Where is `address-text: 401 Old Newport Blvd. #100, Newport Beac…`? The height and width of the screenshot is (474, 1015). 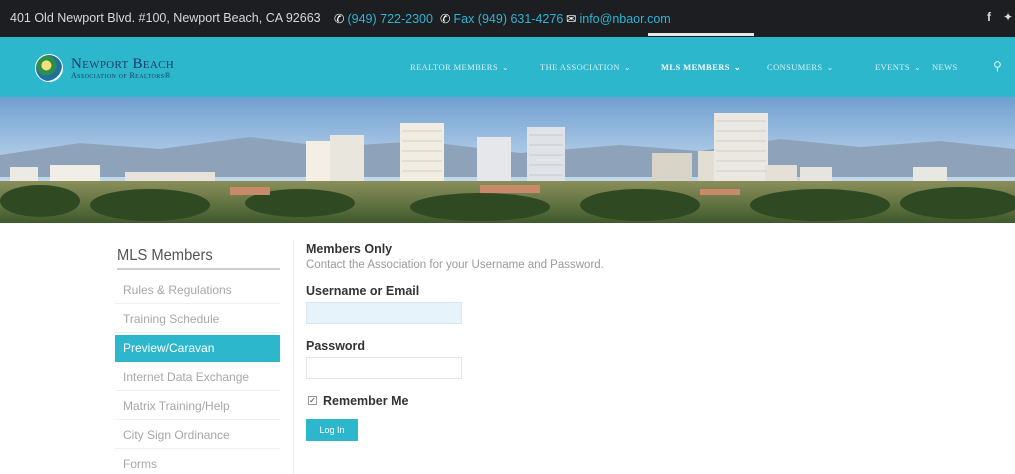
address-text: 401 Old Newport Blvd. #100, Newport Beac… is located at coordinates (165, 18).